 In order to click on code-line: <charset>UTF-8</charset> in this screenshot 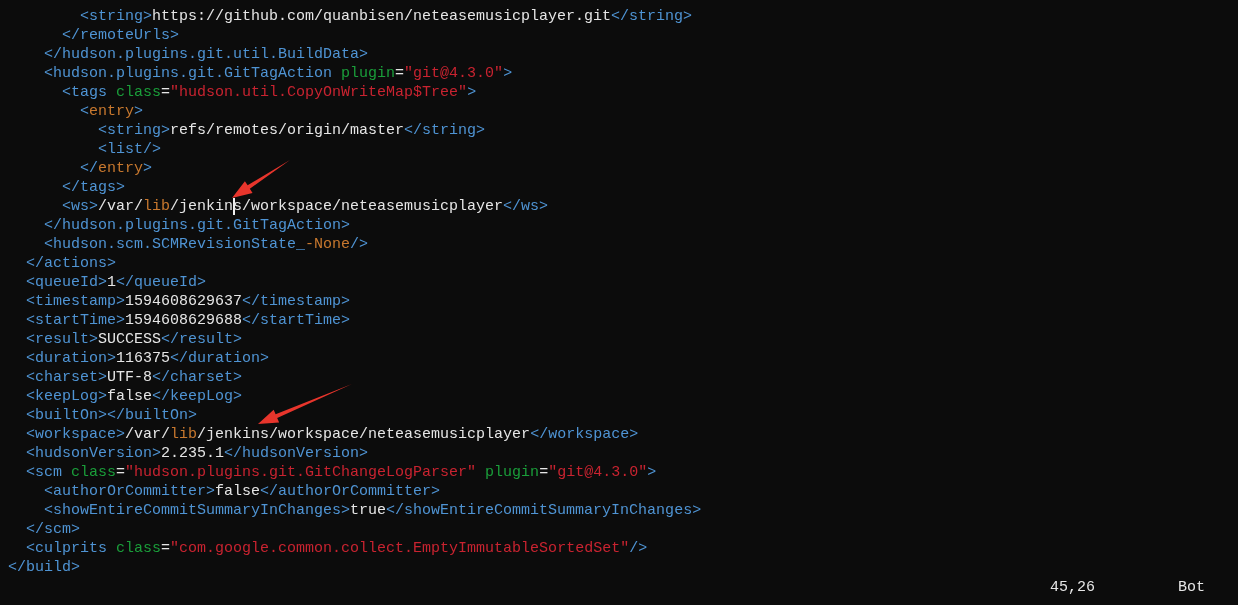, I will do `click(134, 377)`.